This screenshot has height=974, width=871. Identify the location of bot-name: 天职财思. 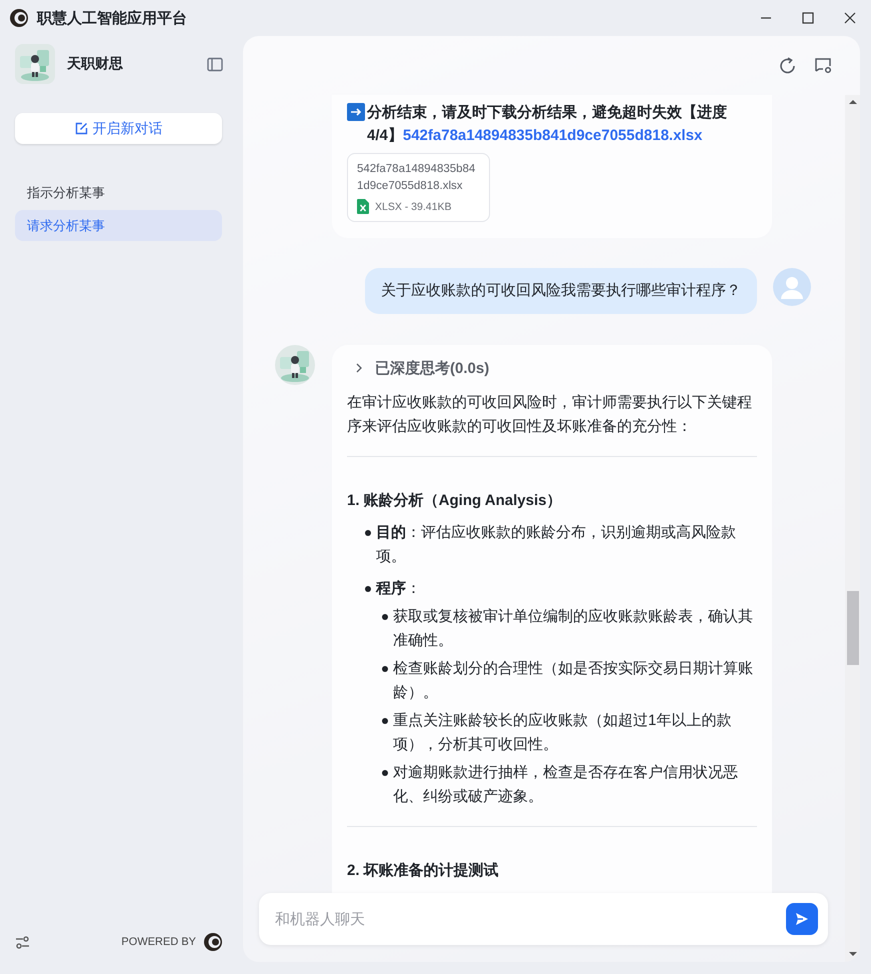
(95, 64).